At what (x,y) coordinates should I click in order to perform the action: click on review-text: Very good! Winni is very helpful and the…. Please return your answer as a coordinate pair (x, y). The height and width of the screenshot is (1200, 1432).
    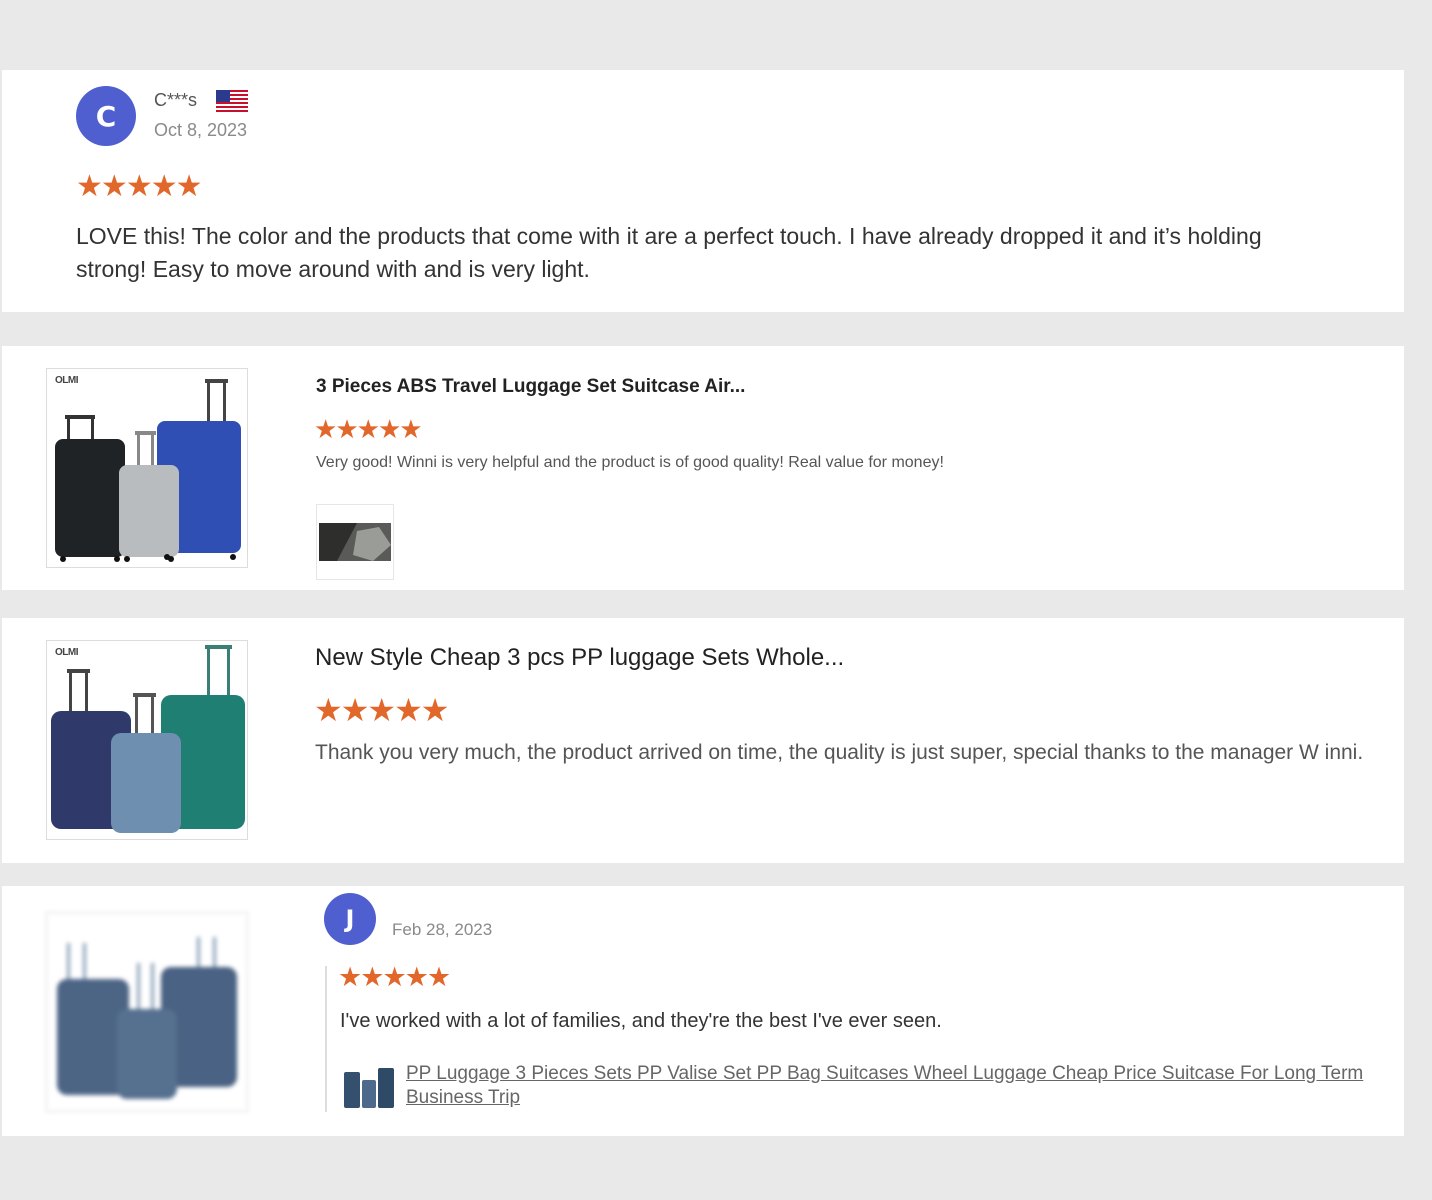
    Looking at the image, I should click on (630, 462).